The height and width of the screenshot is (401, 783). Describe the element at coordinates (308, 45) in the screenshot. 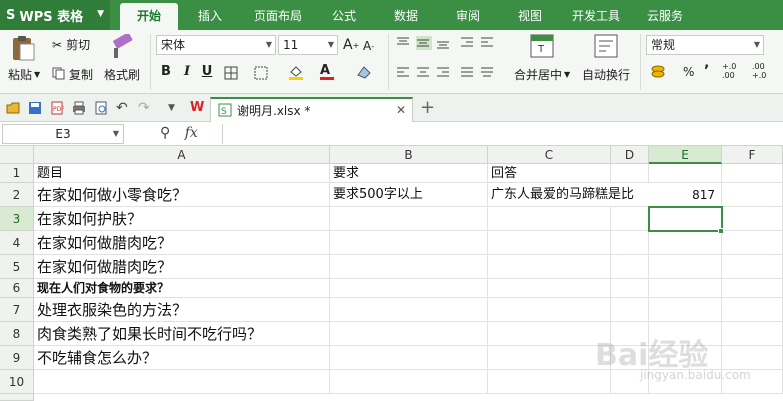

I see `font-size-select: 11 ▼` at that location.